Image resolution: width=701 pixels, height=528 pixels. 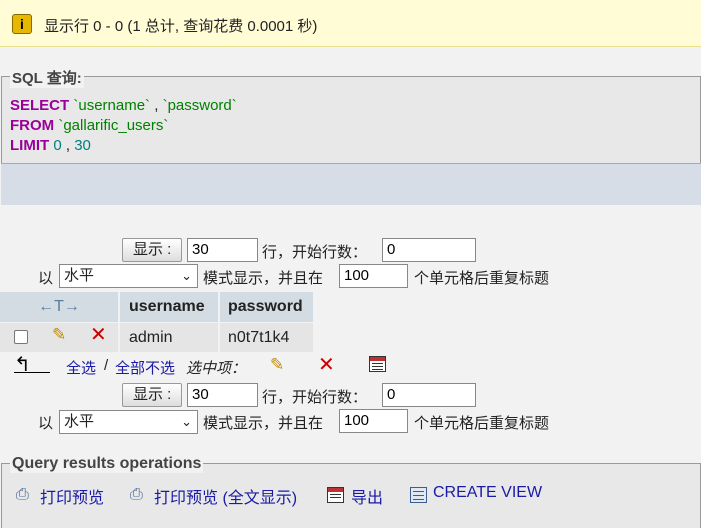 What do you see at coordinates (59, 307) in the screenshot?
I see `column-arrows-icon: ←T→` at bounding box center [59, 307].